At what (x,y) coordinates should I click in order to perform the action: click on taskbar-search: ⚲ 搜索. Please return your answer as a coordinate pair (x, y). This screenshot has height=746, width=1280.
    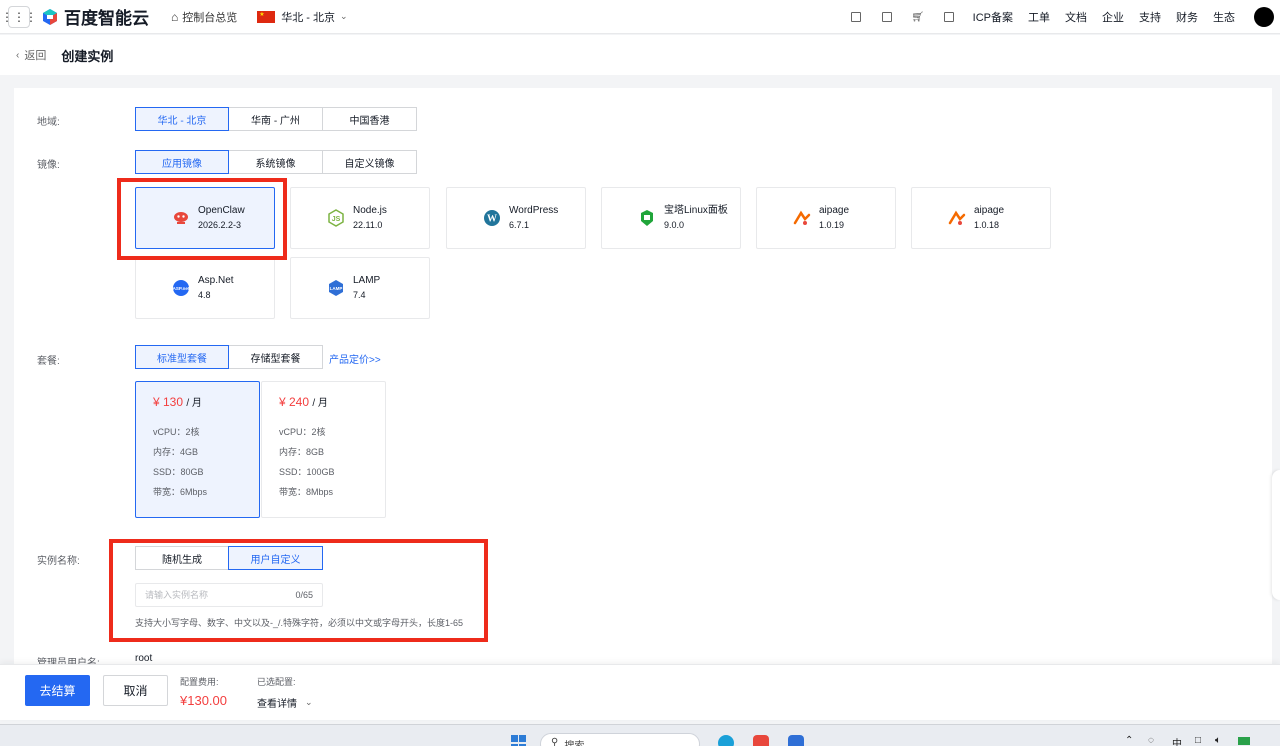
    Looking at the image, I should click on (620, 739).